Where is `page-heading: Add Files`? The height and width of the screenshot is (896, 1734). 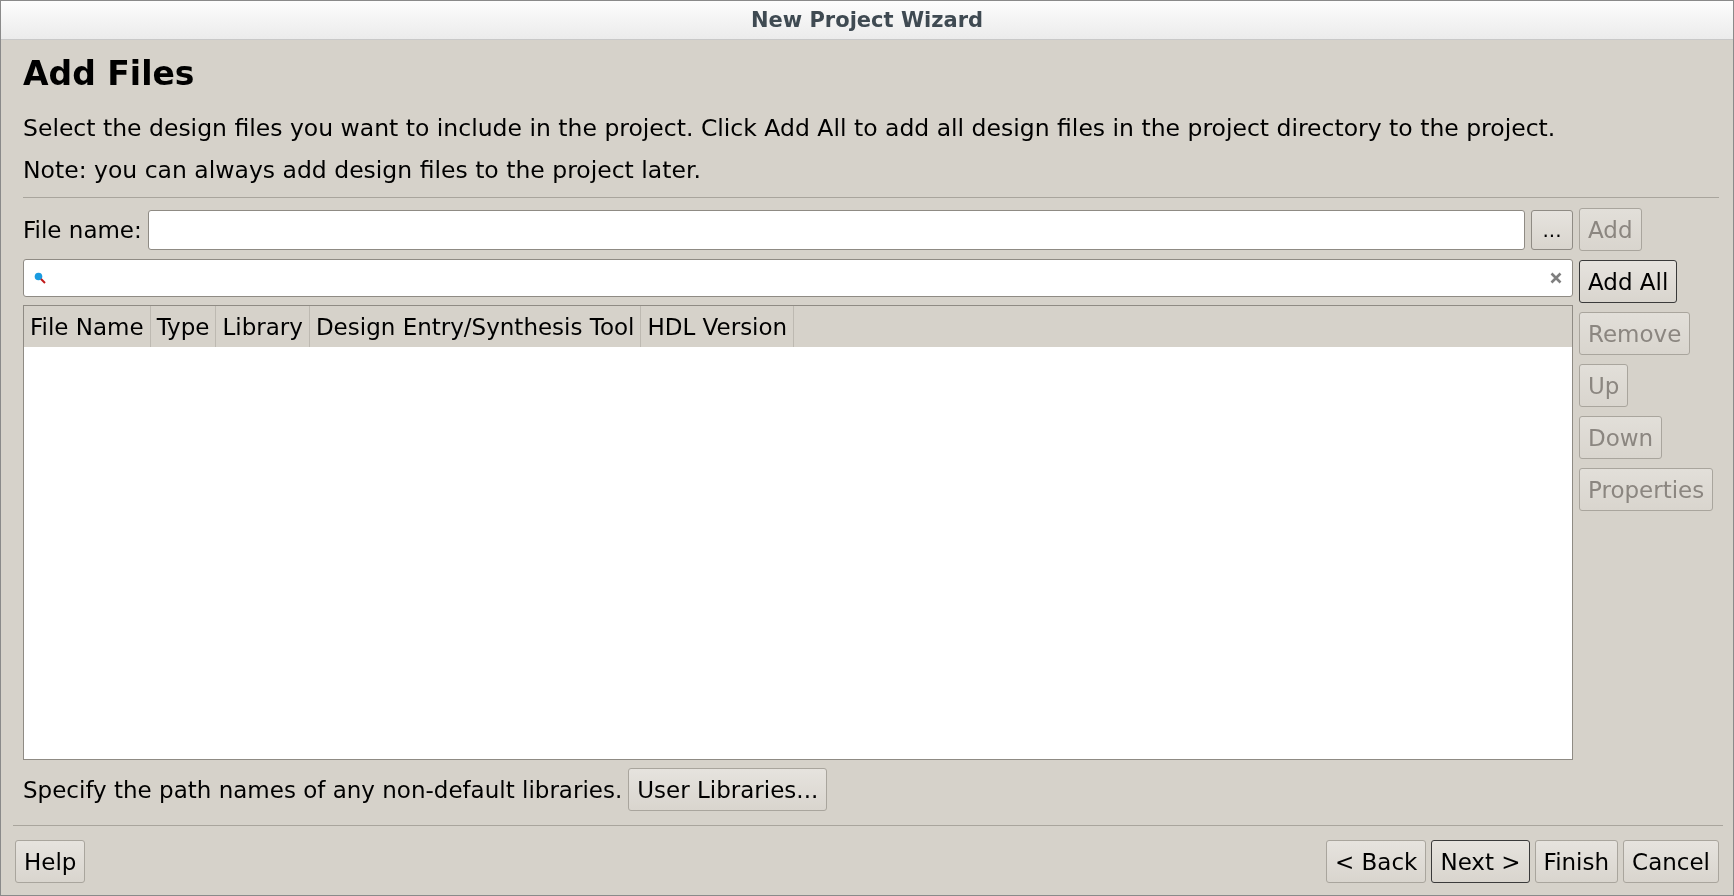
page-heading: Add Files is located at coordinates (109, 73).